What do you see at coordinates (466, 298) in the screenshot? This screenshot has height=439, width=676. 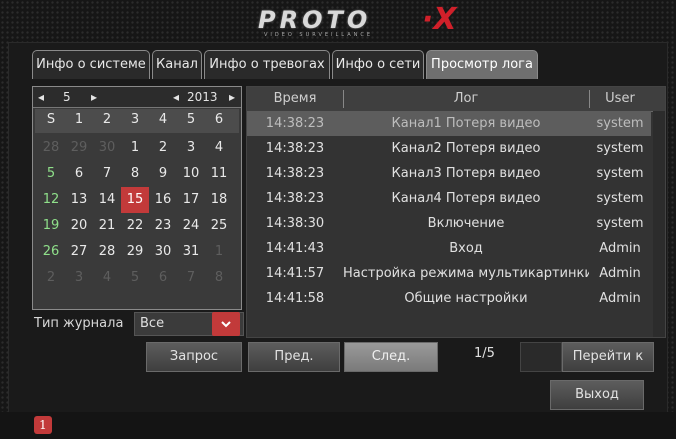 I see `log-event: Общие настройки` at bounding box center [466, 298].